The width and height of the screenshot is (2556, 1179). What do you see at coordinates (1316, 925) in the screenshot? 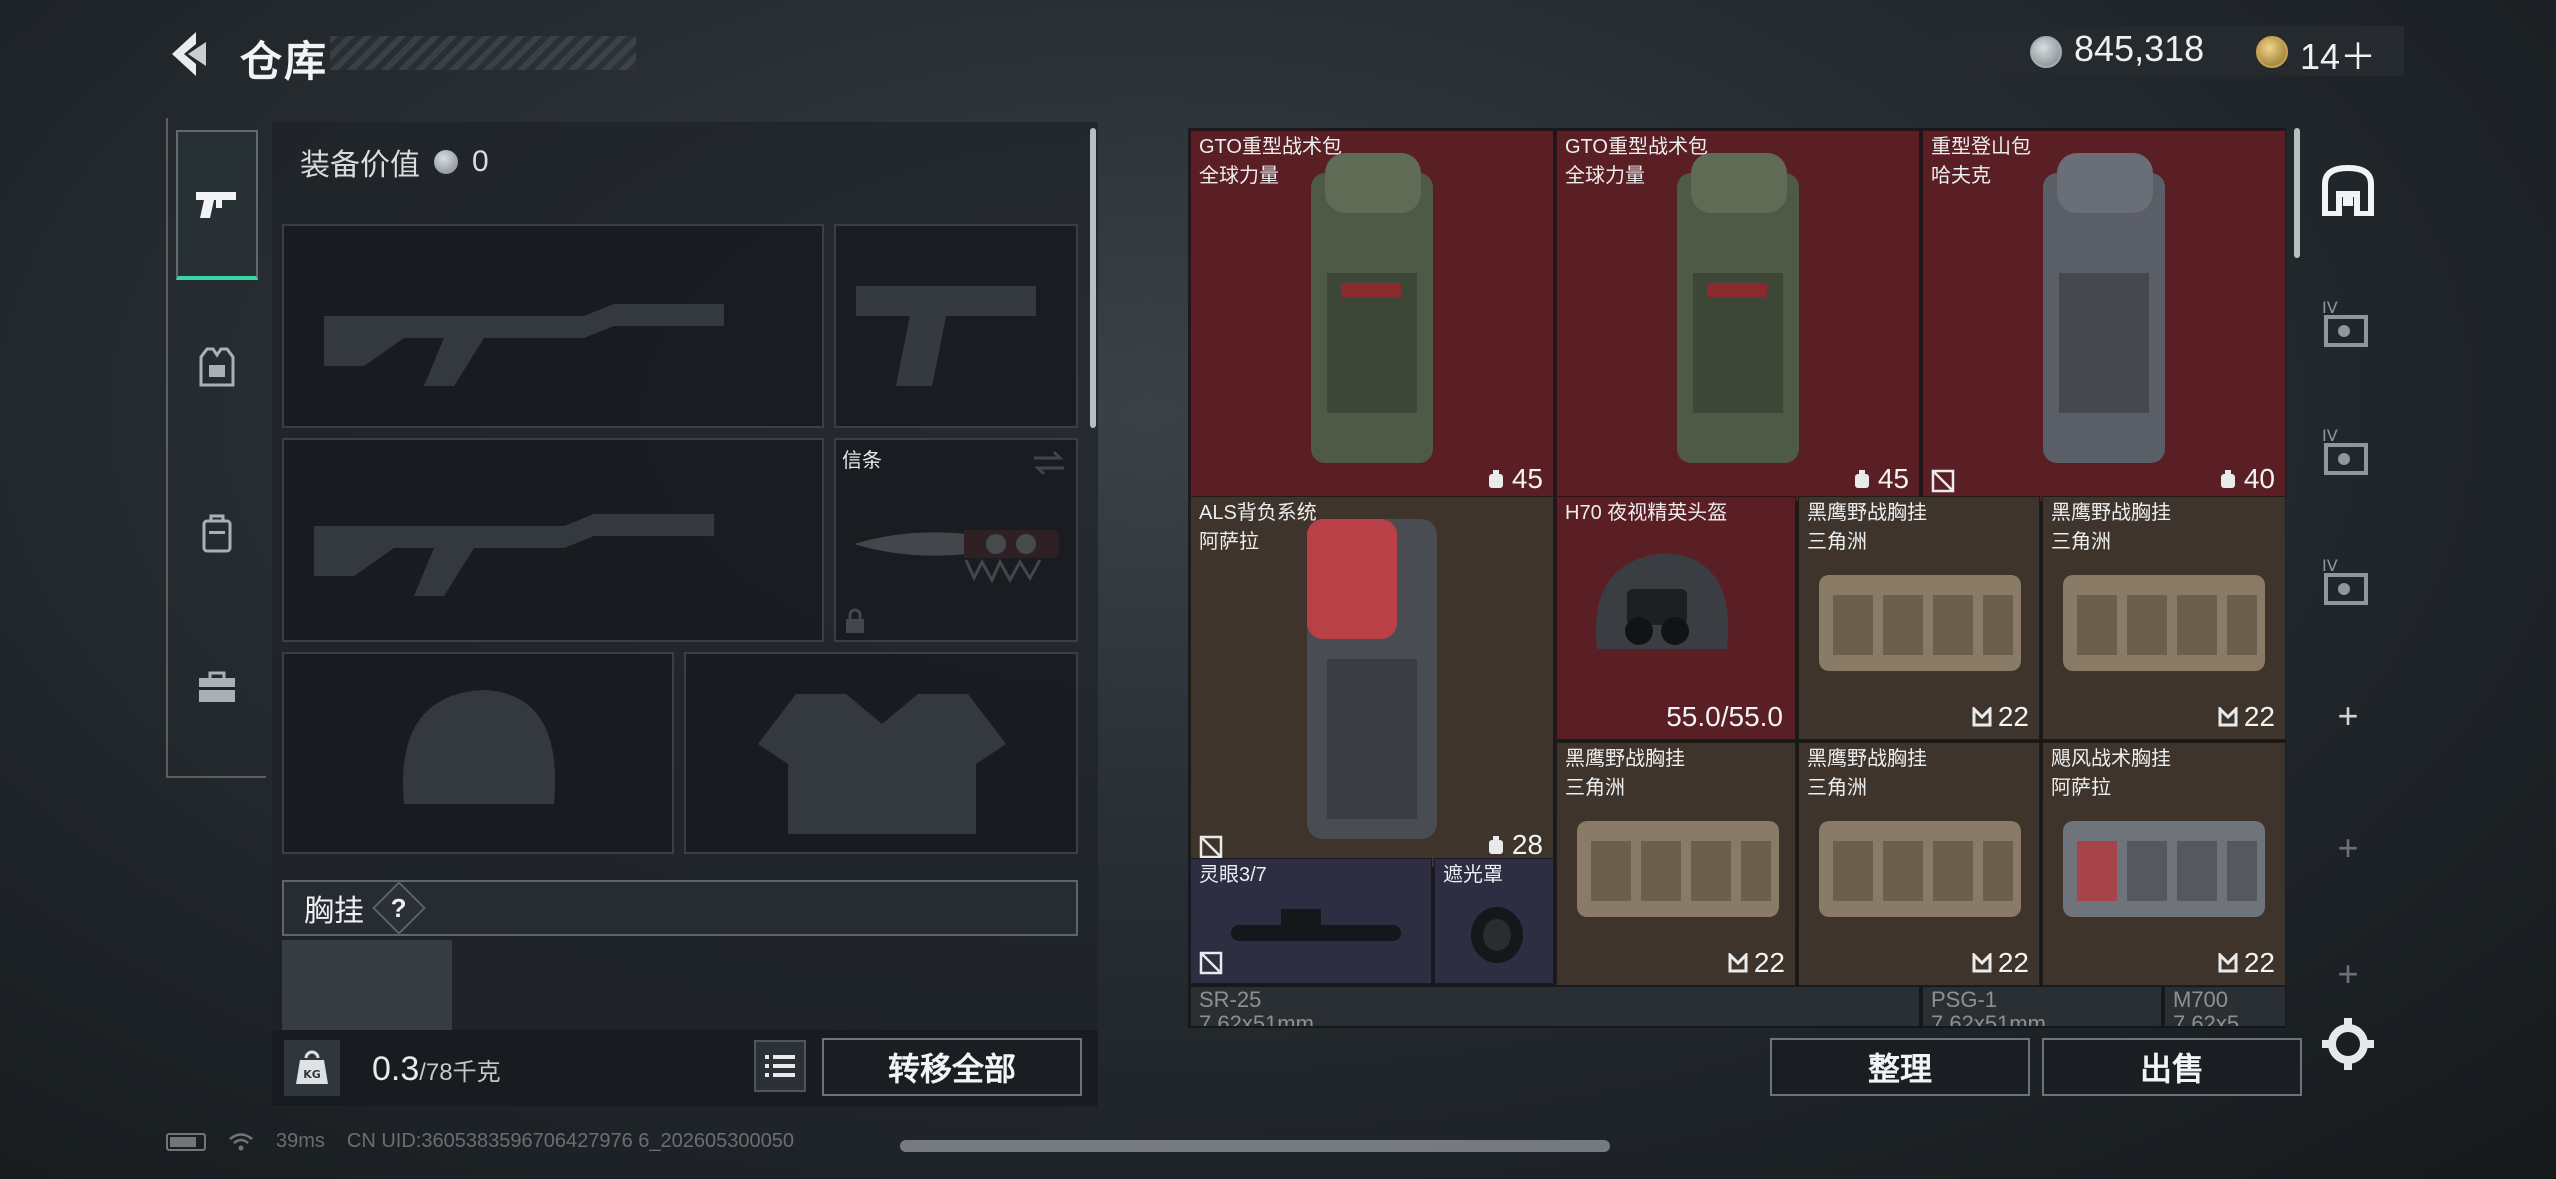
I see `scope-art` at bounding box center [1316, 925].